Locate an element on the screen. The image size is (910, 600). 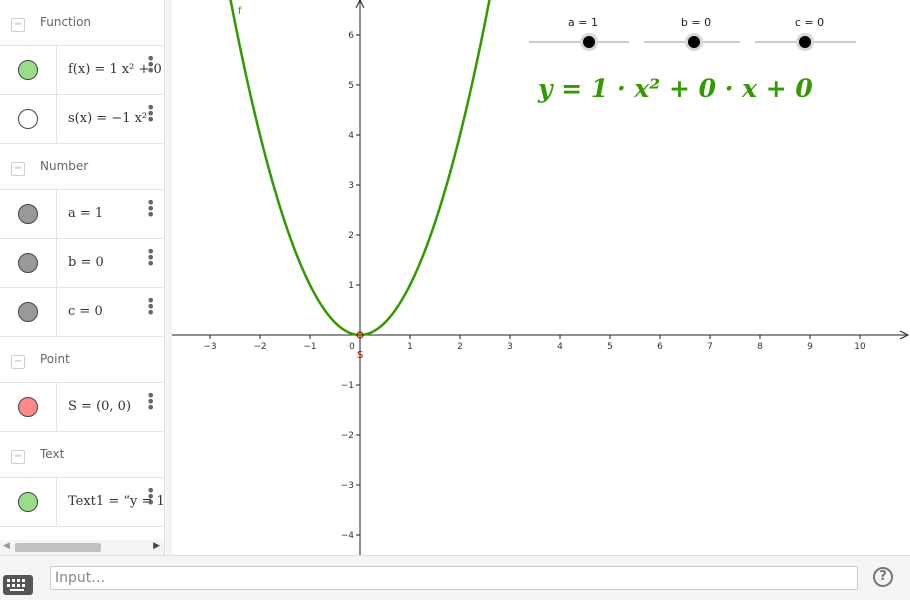
input-bar is located at coordinates (455, 577).